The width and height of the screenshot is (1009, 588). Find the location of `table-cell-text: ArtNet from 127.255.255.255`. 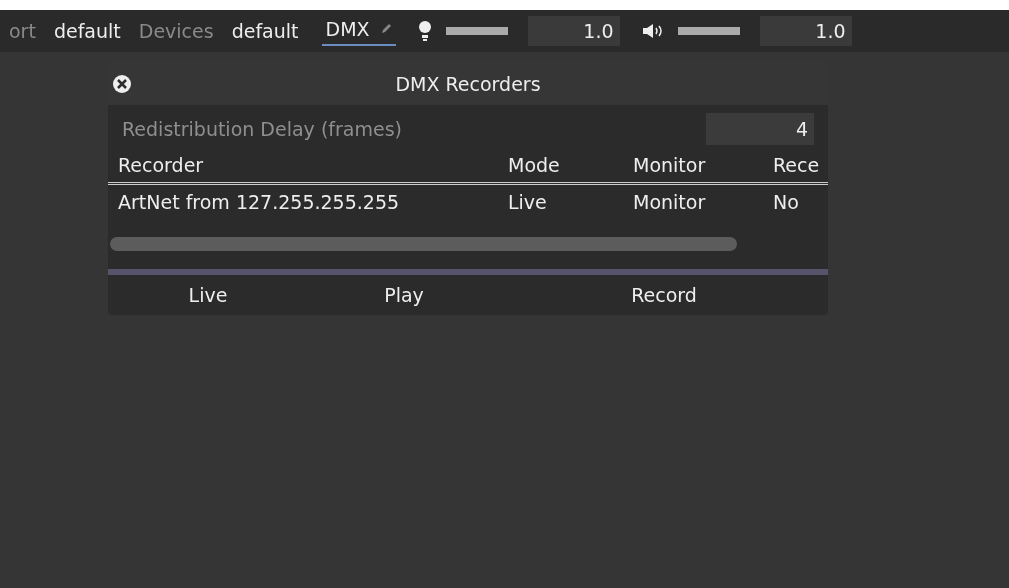

table-cell-text: ArtNet from 127.255.255.255 is located at coordinates (259, 202).